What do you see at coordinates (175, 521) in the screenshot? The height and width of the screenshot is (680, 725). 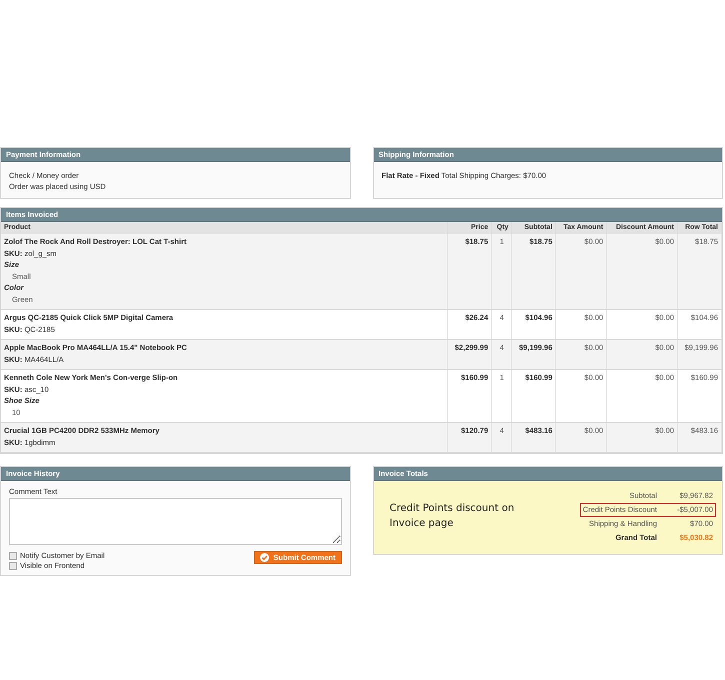 I see `comment-field` at bounding box center [175, 521].